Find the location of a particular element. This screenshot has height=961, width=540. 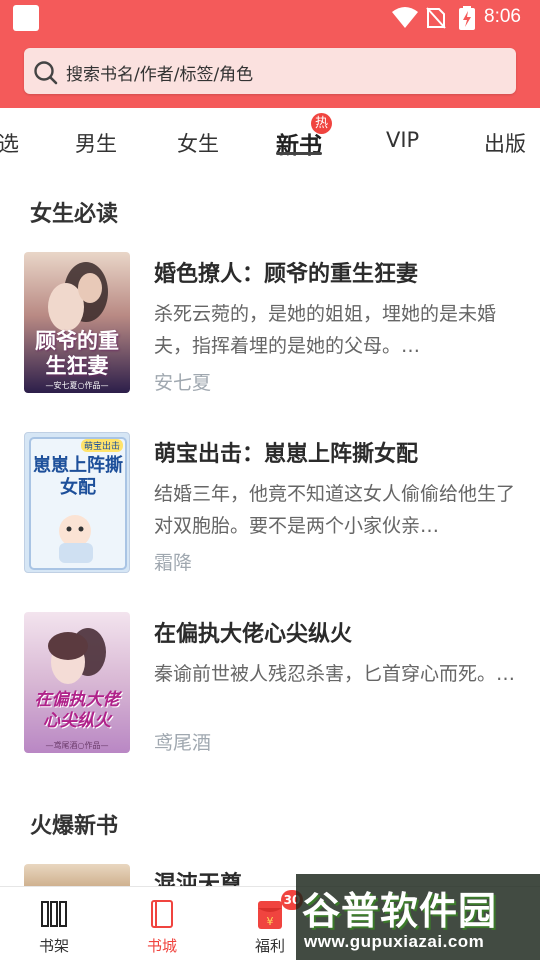

header: 8:06 搜索书名/作者/标签/角色 is located at coordinates (270, 54).